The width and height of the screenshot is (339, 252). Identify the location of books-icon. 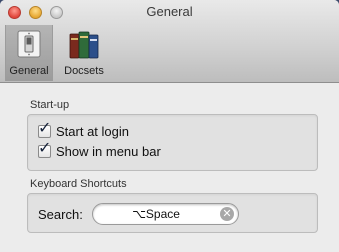
(84, 45).